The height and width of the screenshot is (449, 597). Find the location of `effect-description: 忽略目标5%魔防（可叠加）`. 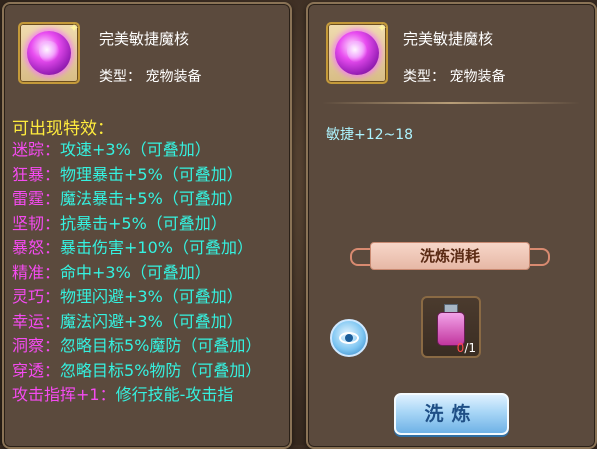

effect-description: 忽略目标5%魔防（可叠加） is located at coordinates (161, 345).